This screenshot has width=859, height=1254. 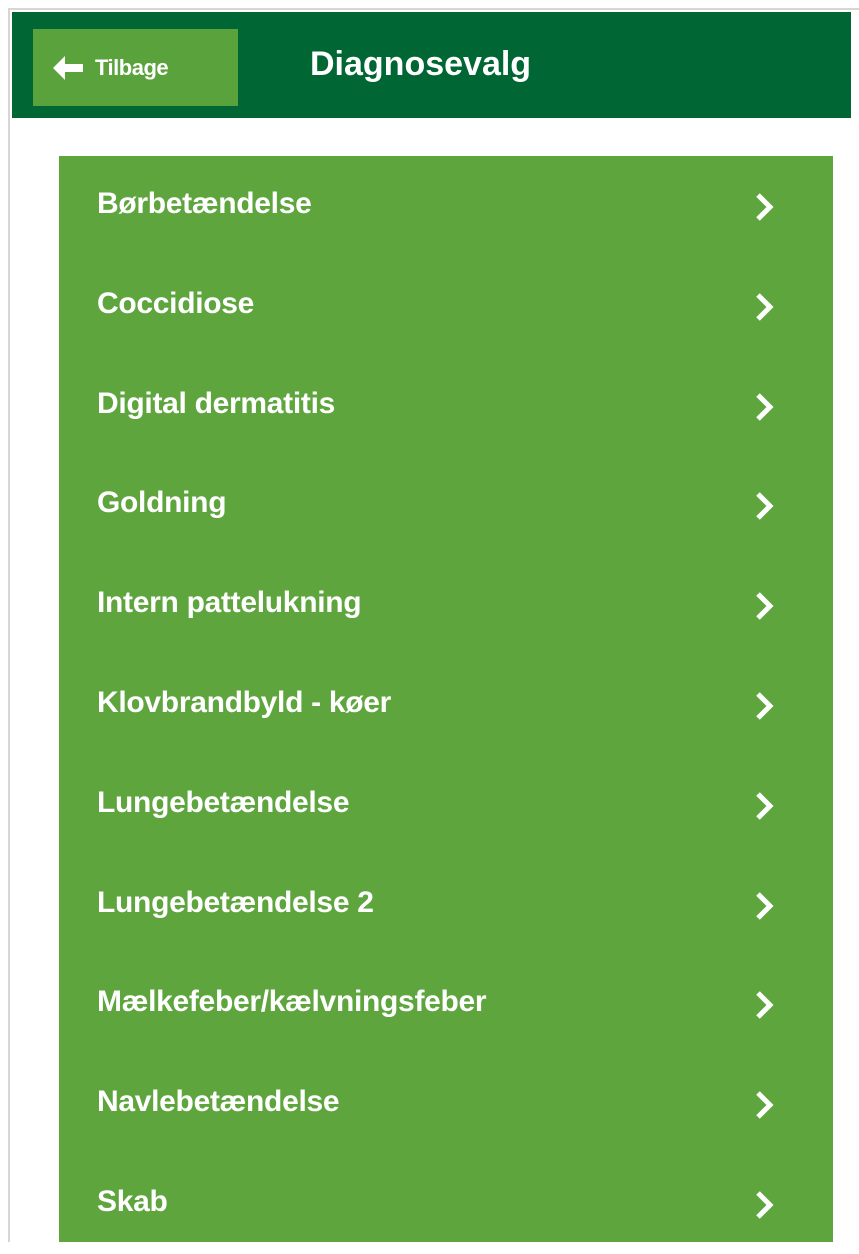 I want to click on diagnosis-item: Goldning, so click(x=446, y=505).